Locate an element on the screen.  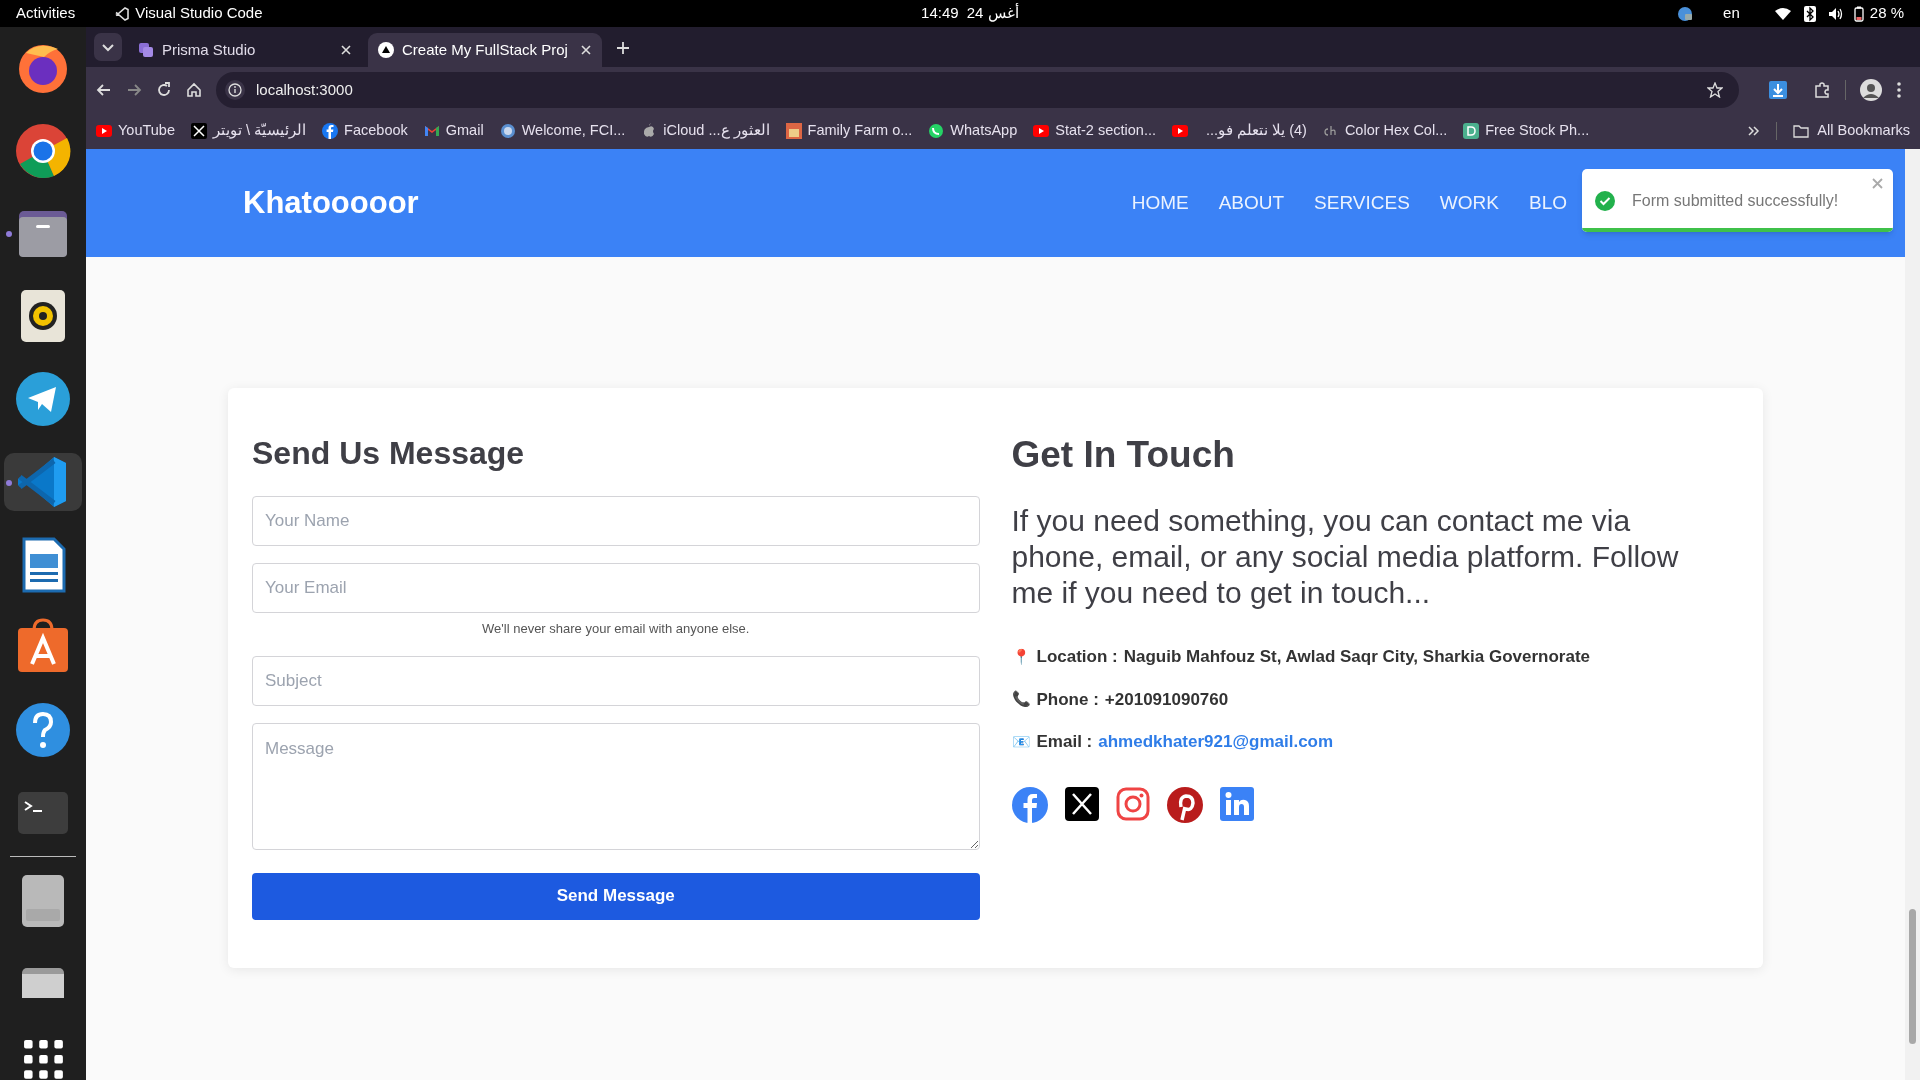
bookmark-item: العثور ع... iCloud is located at coordinates (705, 131).